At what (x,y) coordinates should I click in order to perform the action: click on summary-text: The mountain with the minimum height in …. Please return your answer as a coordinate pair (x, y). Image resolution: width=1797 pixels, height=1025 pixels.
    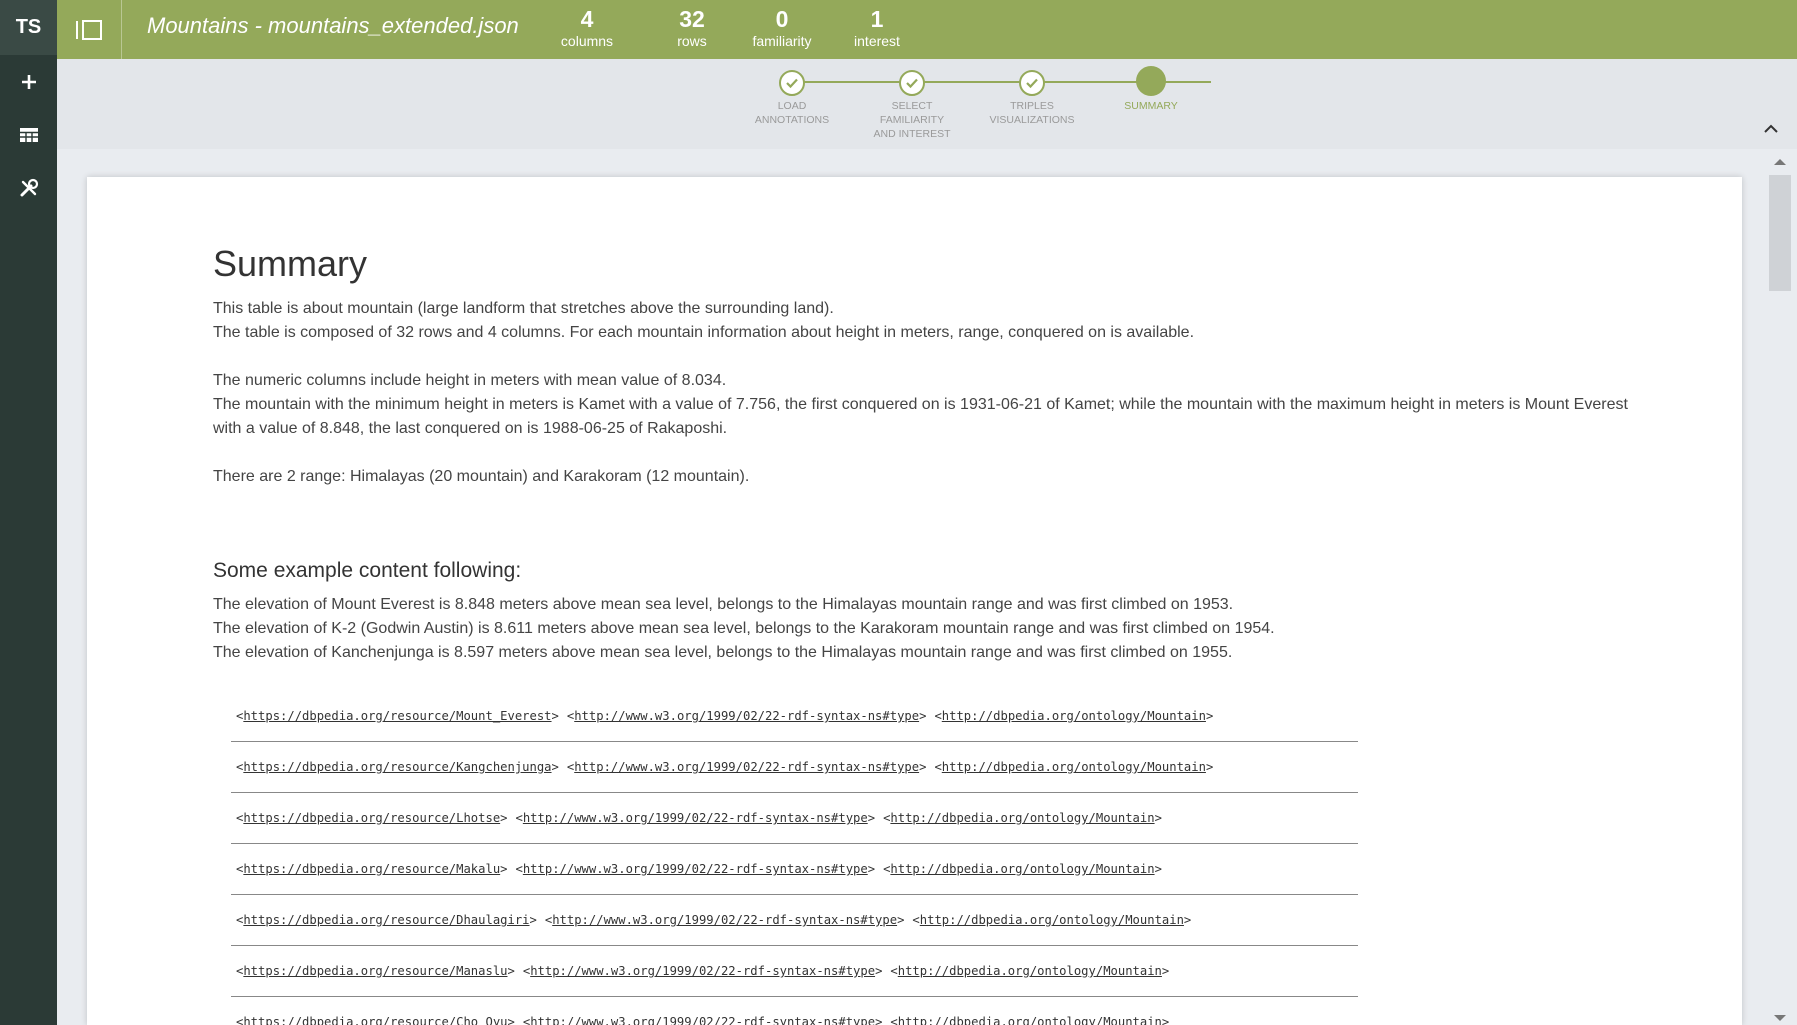
    Looking at the image, I should click on (920, 416).